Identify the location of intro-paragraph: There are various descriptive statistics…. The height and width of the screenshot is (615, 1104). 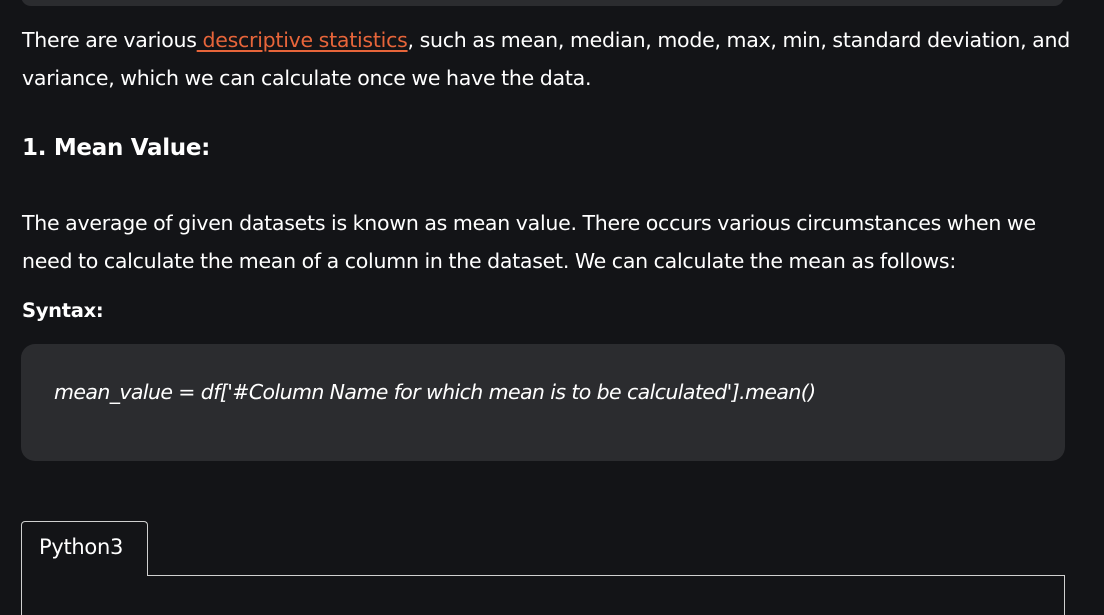
(554, 59).